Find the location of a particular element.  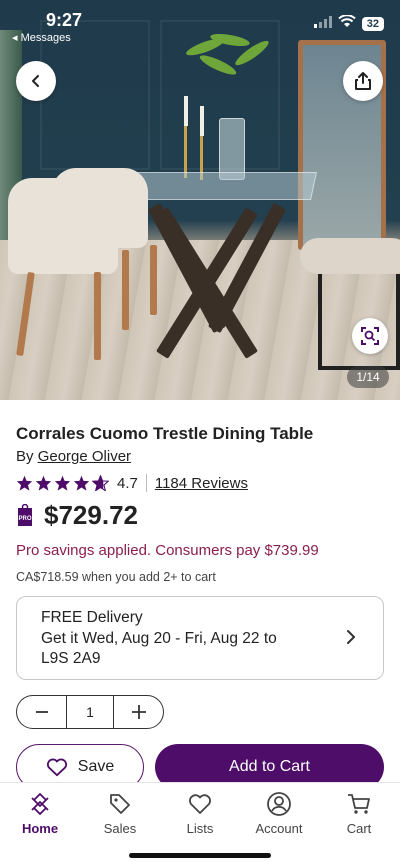

nav-lists-label: Lists is located at coordinates (200, 828).